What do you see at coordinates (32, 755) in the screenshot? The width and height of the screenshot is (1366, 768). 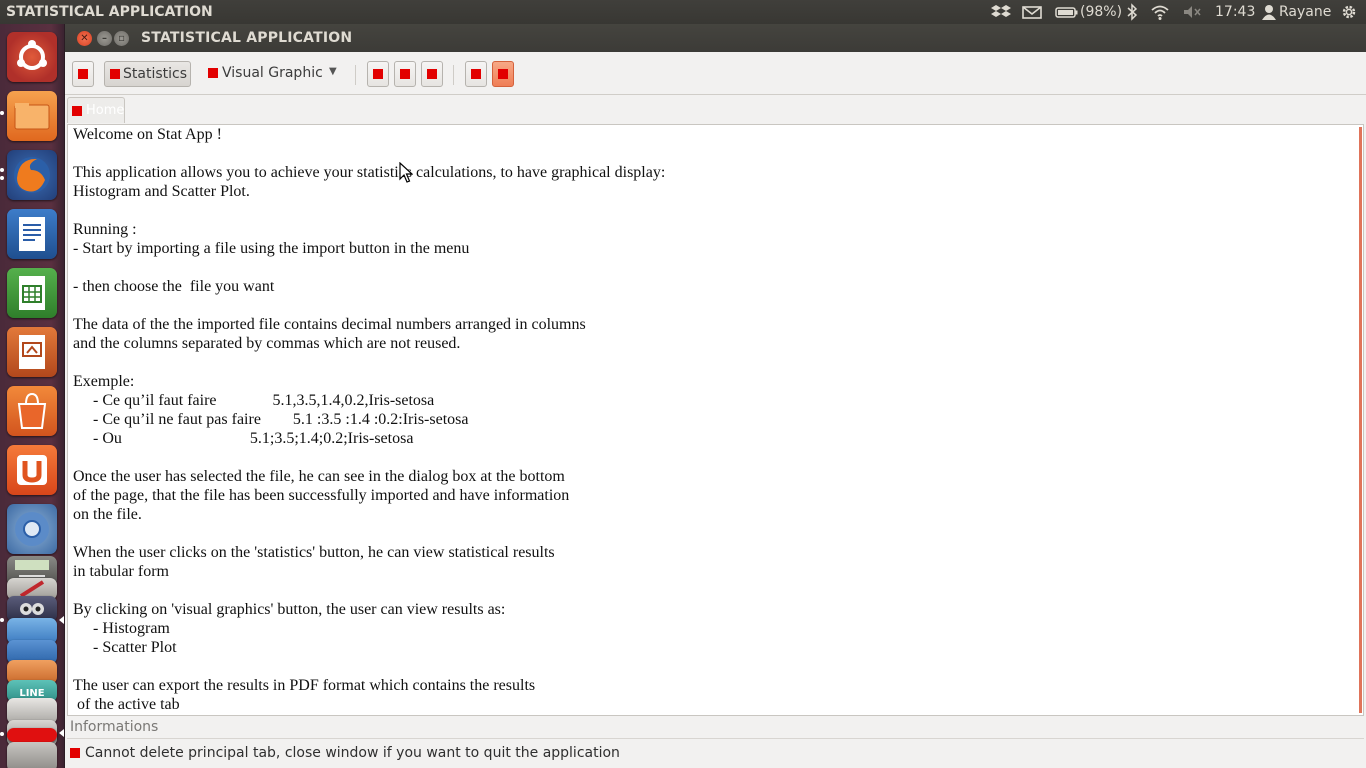 I see `trash-icon` at bounding box center [32, 755].